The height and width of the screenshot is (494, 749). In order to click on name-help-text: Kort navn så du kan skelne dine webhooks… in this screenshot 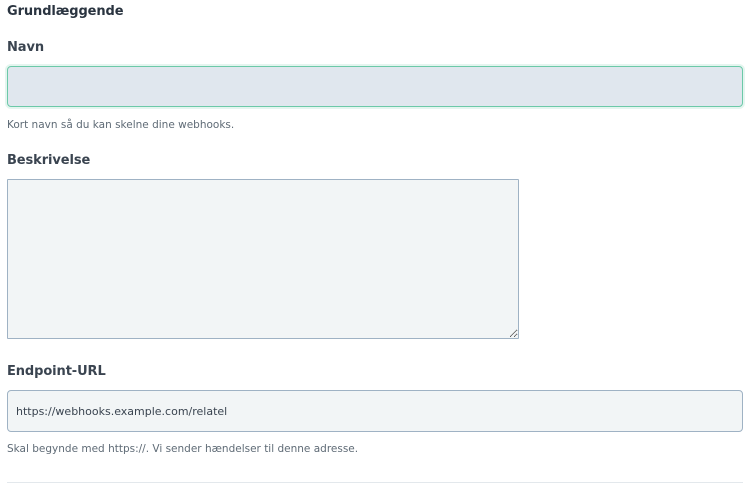, I will do `click(121, 125)`.